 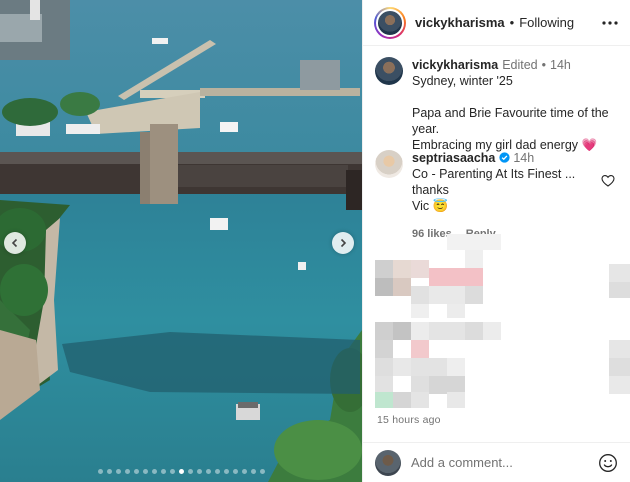 I want to click on commenter-avatar, so click(x=389, y=164).